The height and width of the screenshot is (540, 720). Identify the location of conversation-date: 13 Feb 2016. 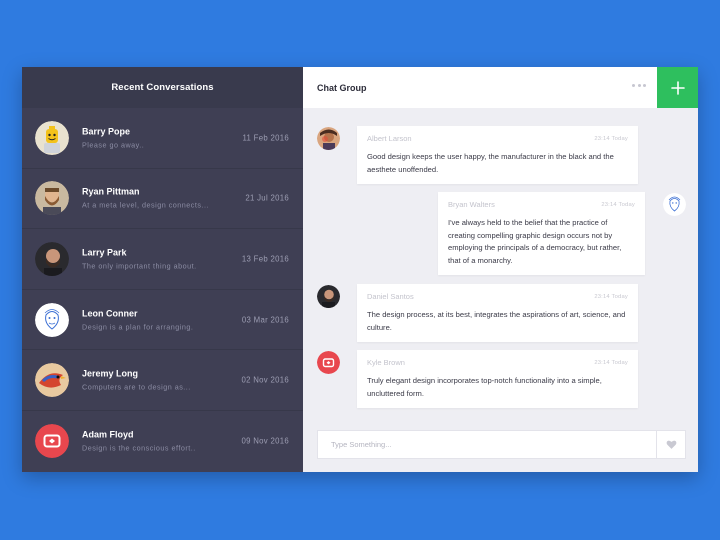
(265, 259).